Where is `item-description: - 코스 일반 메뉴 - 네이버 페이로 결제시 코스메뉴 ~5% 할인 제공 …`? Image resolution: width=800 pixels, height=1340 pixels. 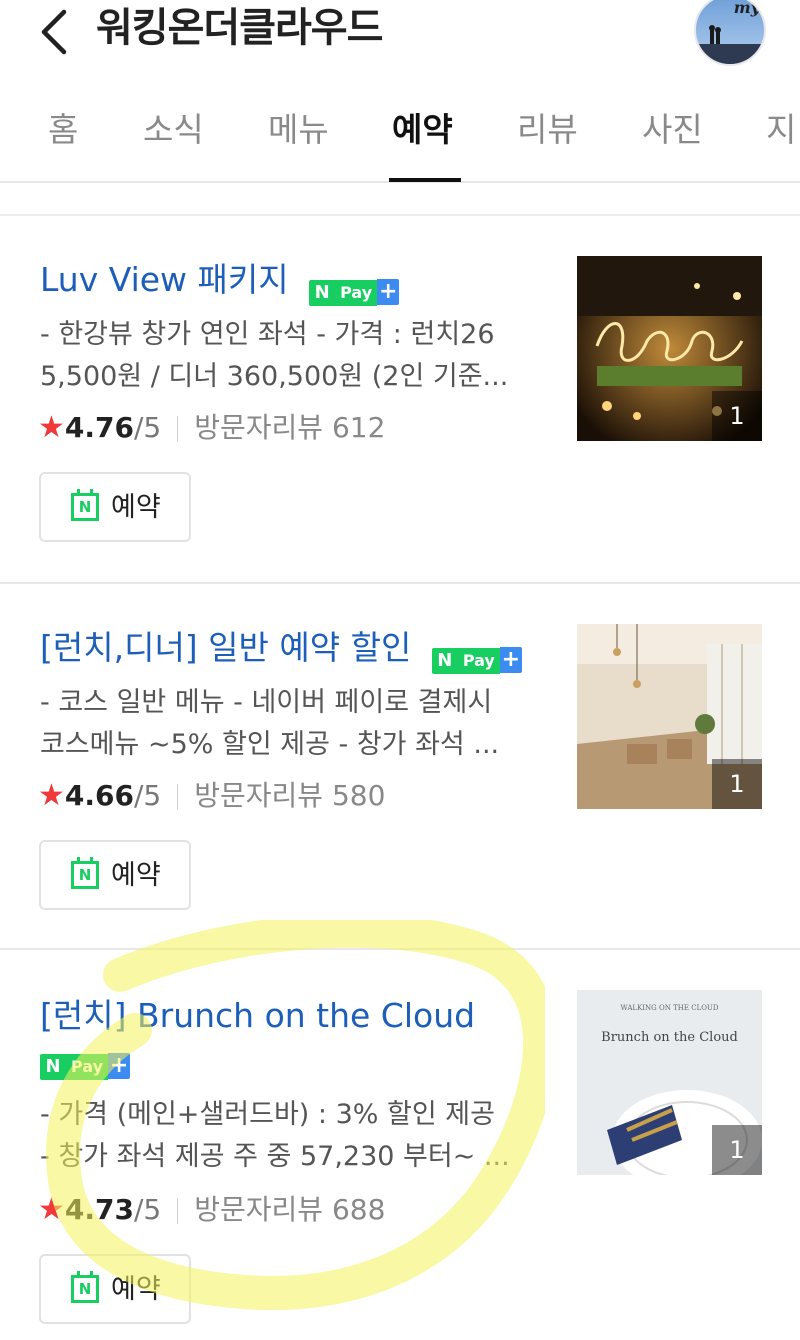
item-description: - 코스 일반 메뉴 - 네이버 페이로 결제시 코스메뉴 ~5% 할인 제공 … is located at coordinates (290, 724).